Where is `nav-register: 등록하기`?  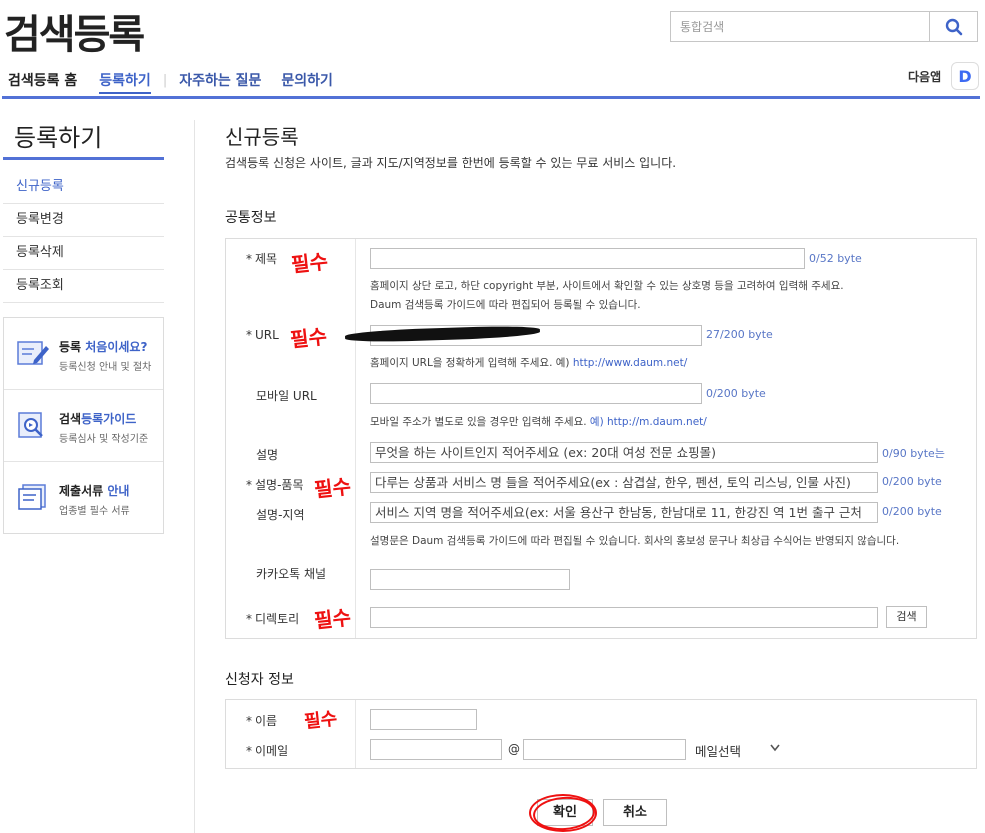
nav-register: 등록하기 is located at coordinates (125, 82).